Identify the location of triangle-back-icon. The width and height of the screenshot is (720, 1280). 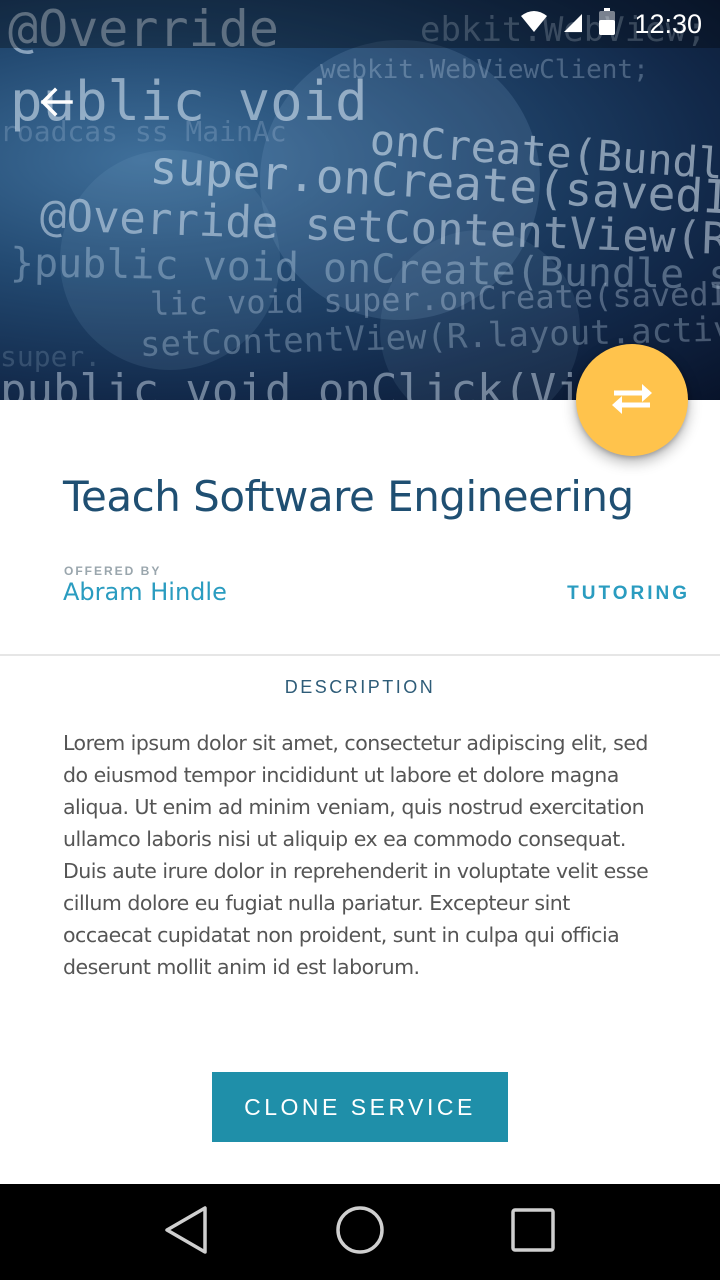
(187, 1232).